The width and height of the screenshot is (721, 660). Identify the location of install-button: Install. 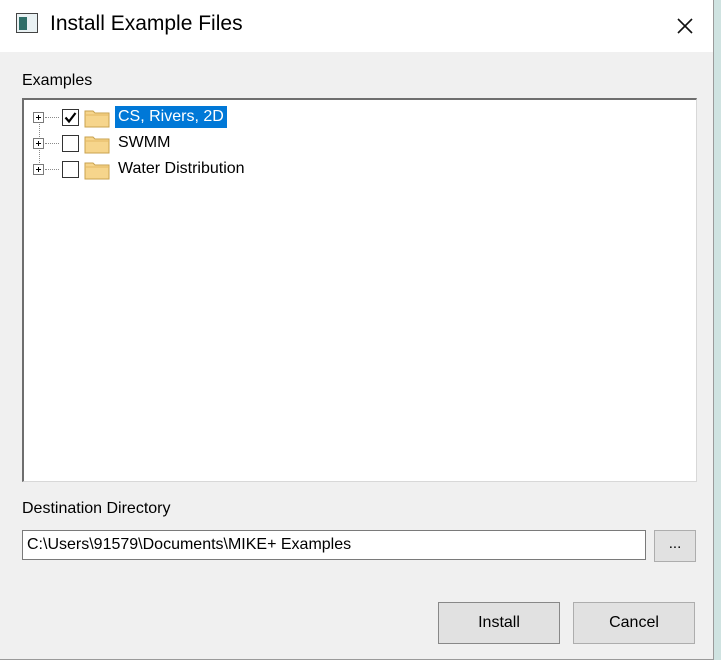
(499, 623).